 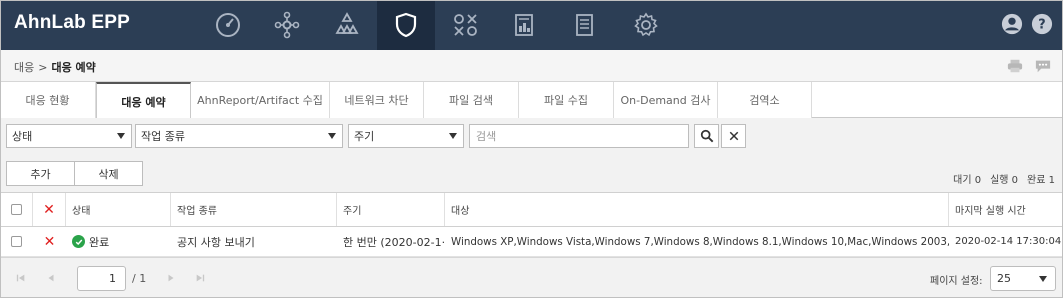 I want to click on breadcrumb-current: 대응 예약, so click(x=73, y=67).